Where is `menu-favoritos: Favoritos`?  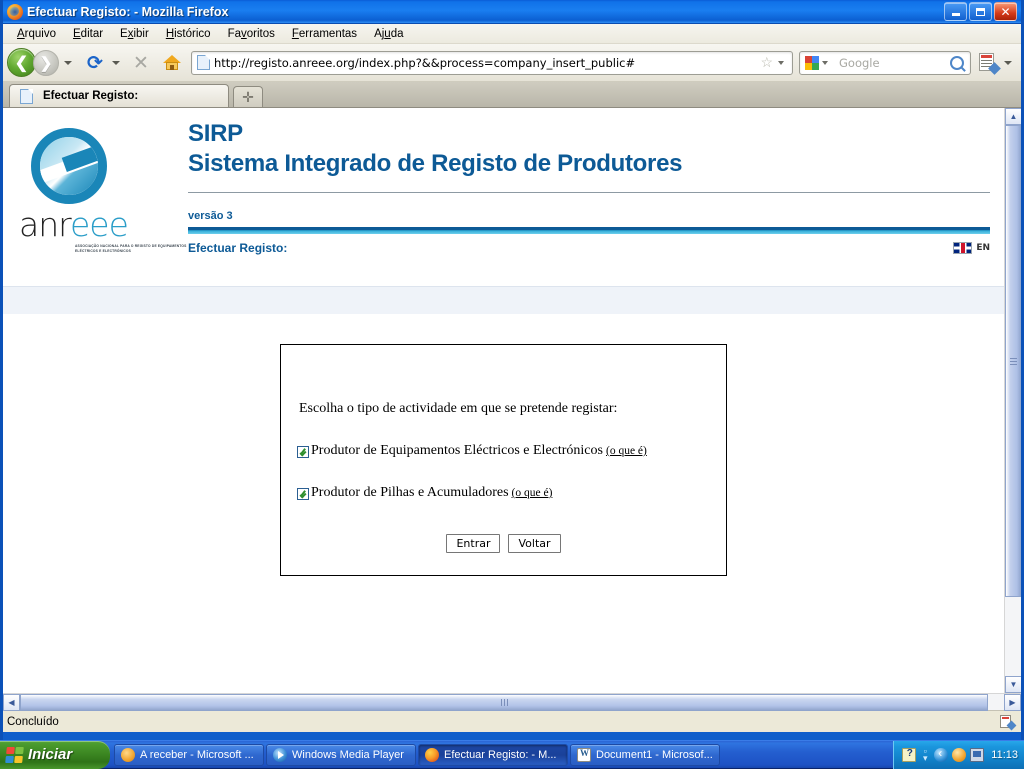 menu-favoritos: Favoritos is located at coordinates (251, 34).